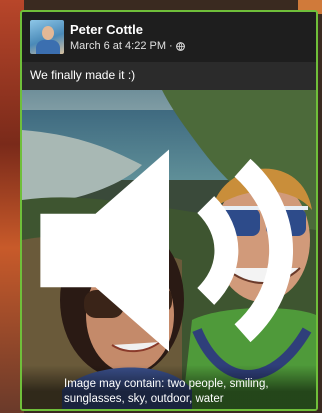  What do you see at coordinates (83, 75) in the screenshot?
I see `post-text: We finally made it :)` at bounding box center [83, 75].